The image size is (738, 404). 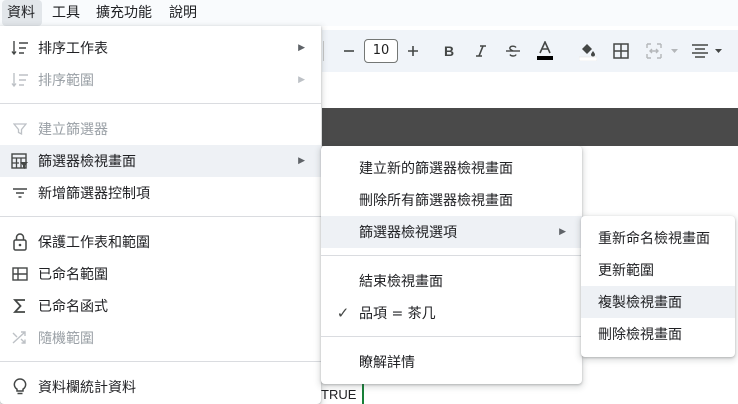 What do you see at coordinates (20, 387) in the screenshot?
I see `lightbulb-icon` at bounding box center [20, 387].